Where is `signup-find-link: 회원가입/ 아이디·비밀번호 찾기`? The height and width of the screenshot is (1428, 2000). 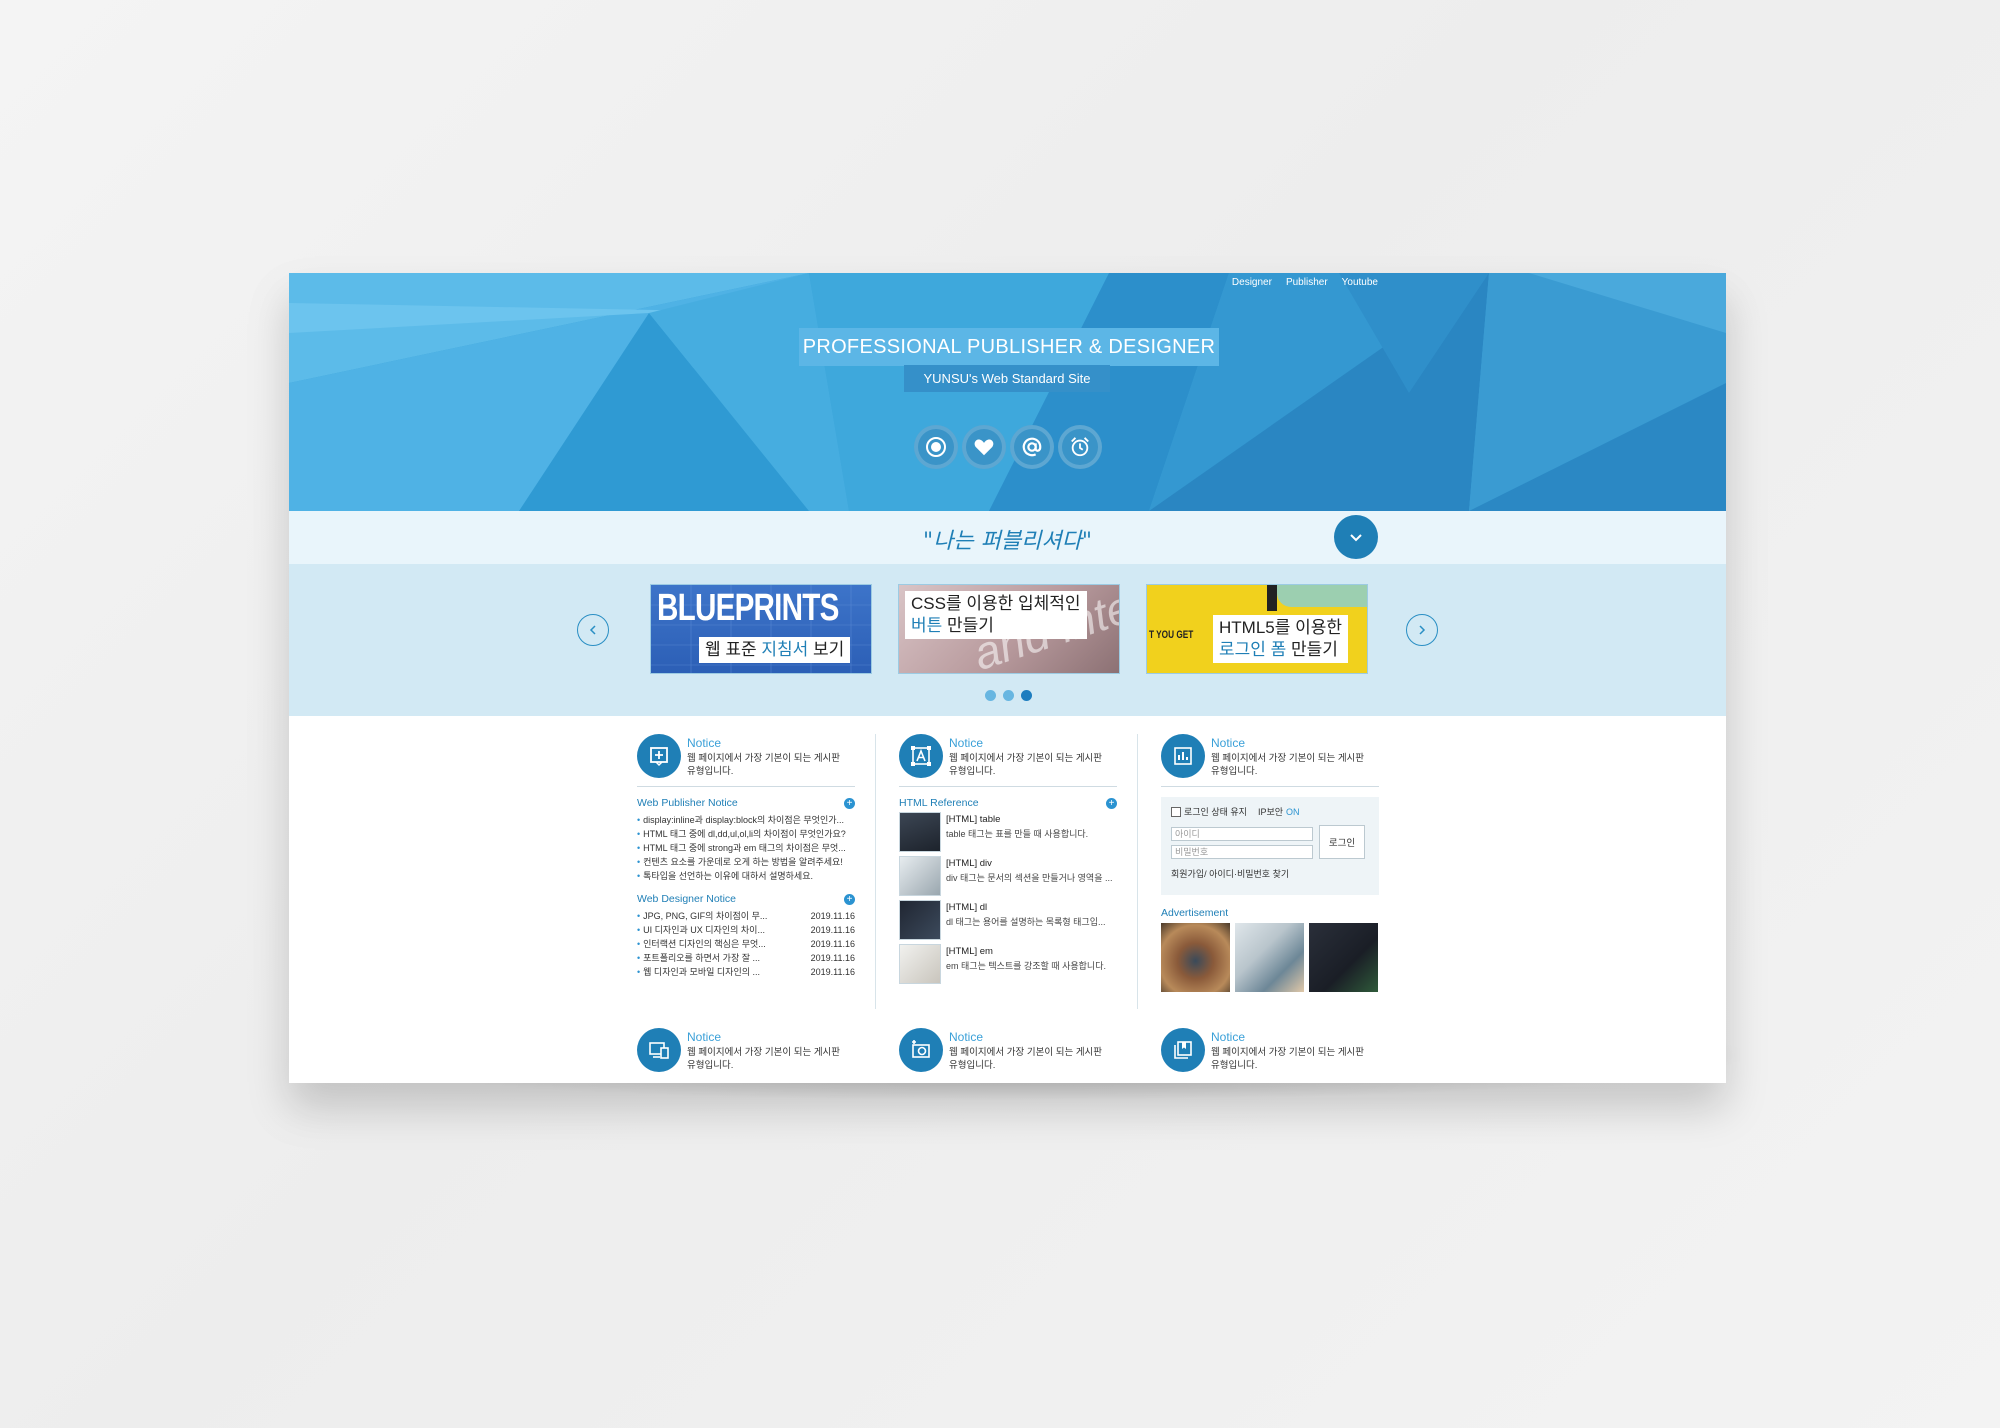
signup-find-link: 회원가입/ 아이디·비밀번호 찾기 is located at coordinates (1230, 873).